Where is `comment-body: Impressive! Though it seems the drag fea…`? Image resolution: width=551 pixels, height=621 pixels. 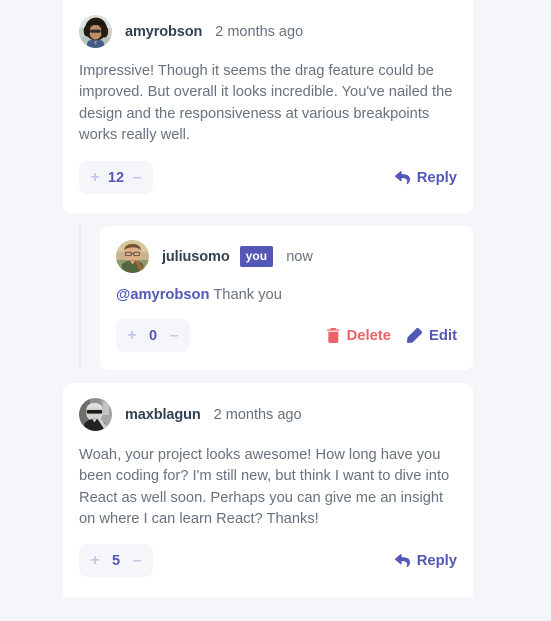 comment-body: Impressive! Though it seems the drag fea… is located at coordinates (266, 103).